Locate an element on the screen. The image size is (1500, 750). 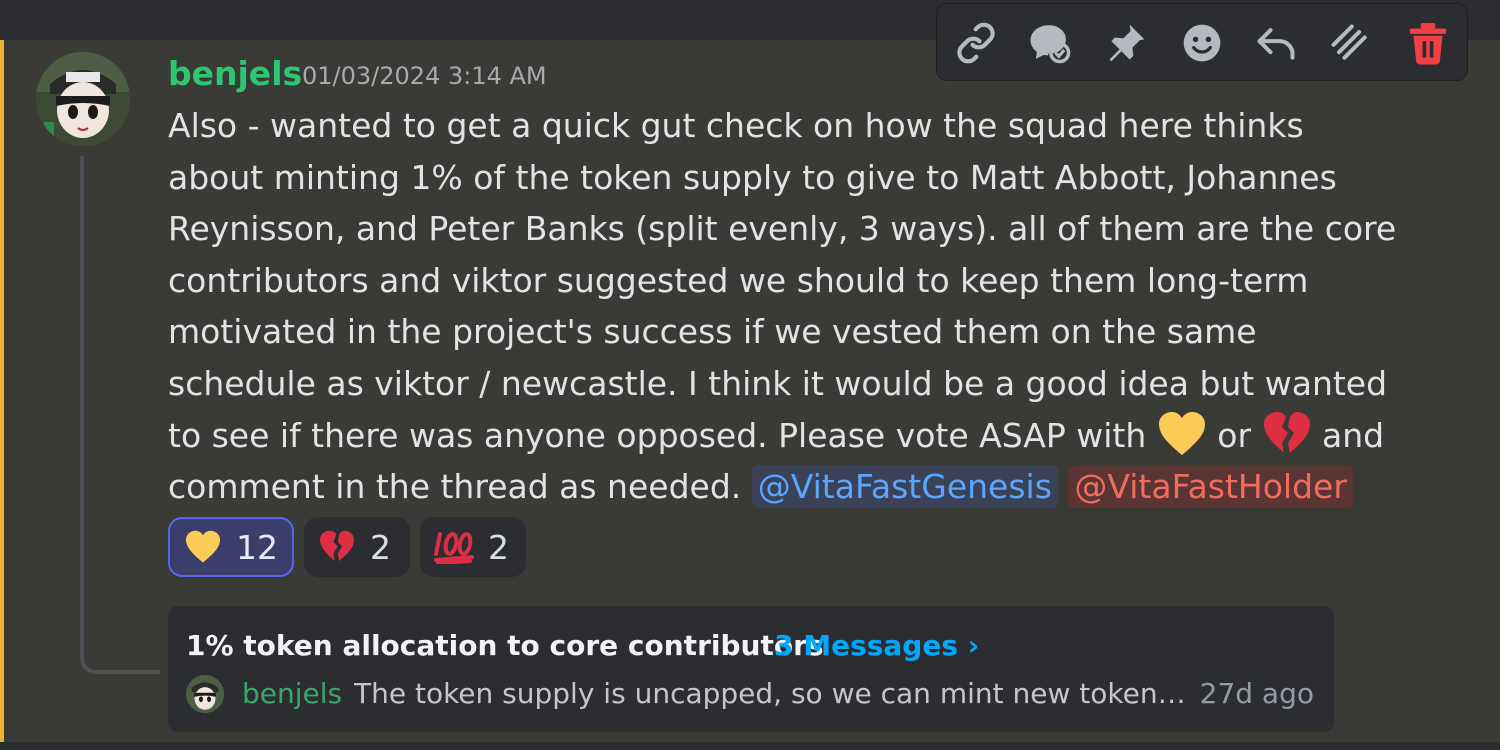
more-stack-icon is located at coordinates (1349, 42).